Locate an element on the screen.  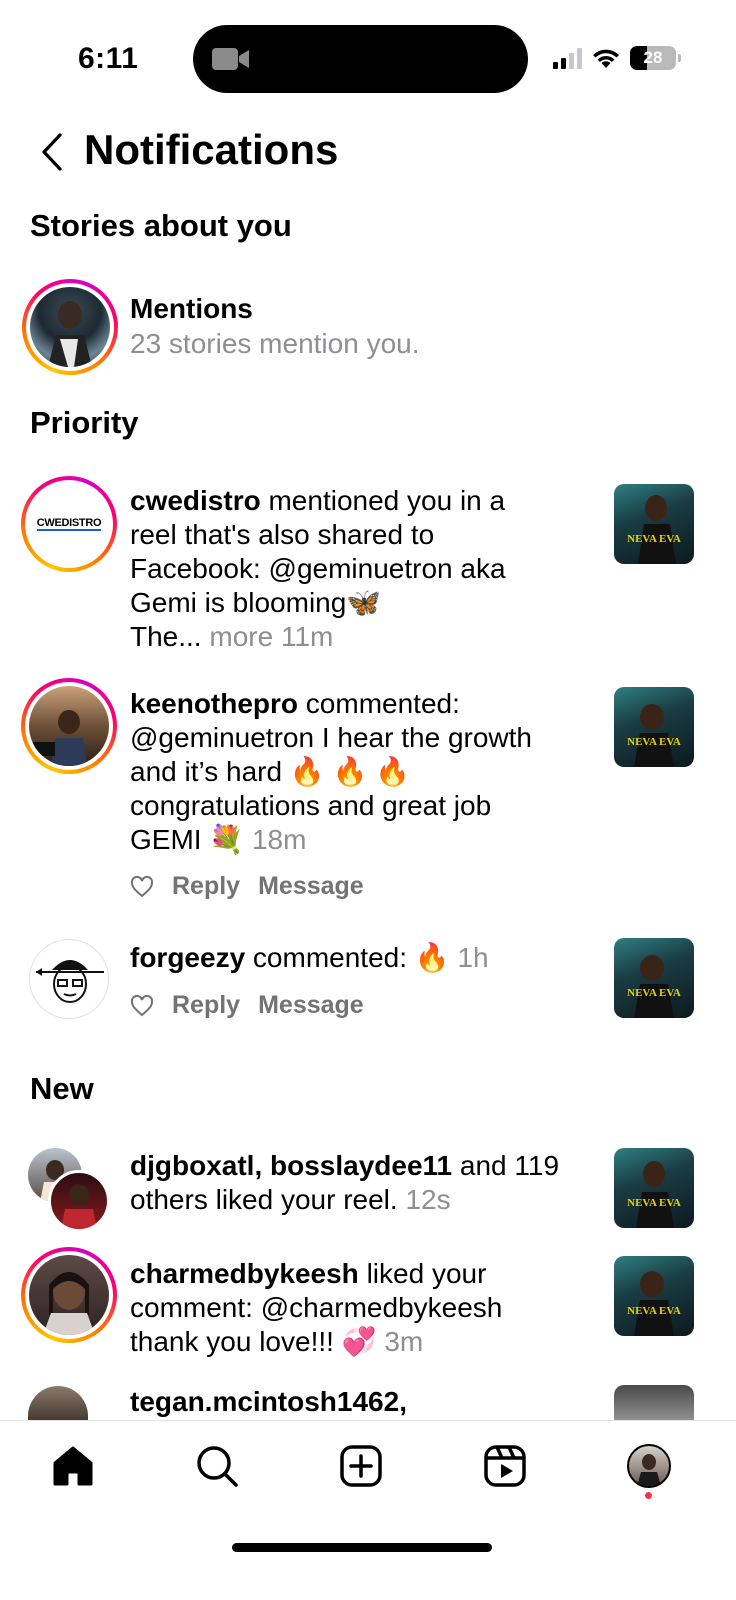
bottom-tab-bar is located at coordinates (368, 1510).